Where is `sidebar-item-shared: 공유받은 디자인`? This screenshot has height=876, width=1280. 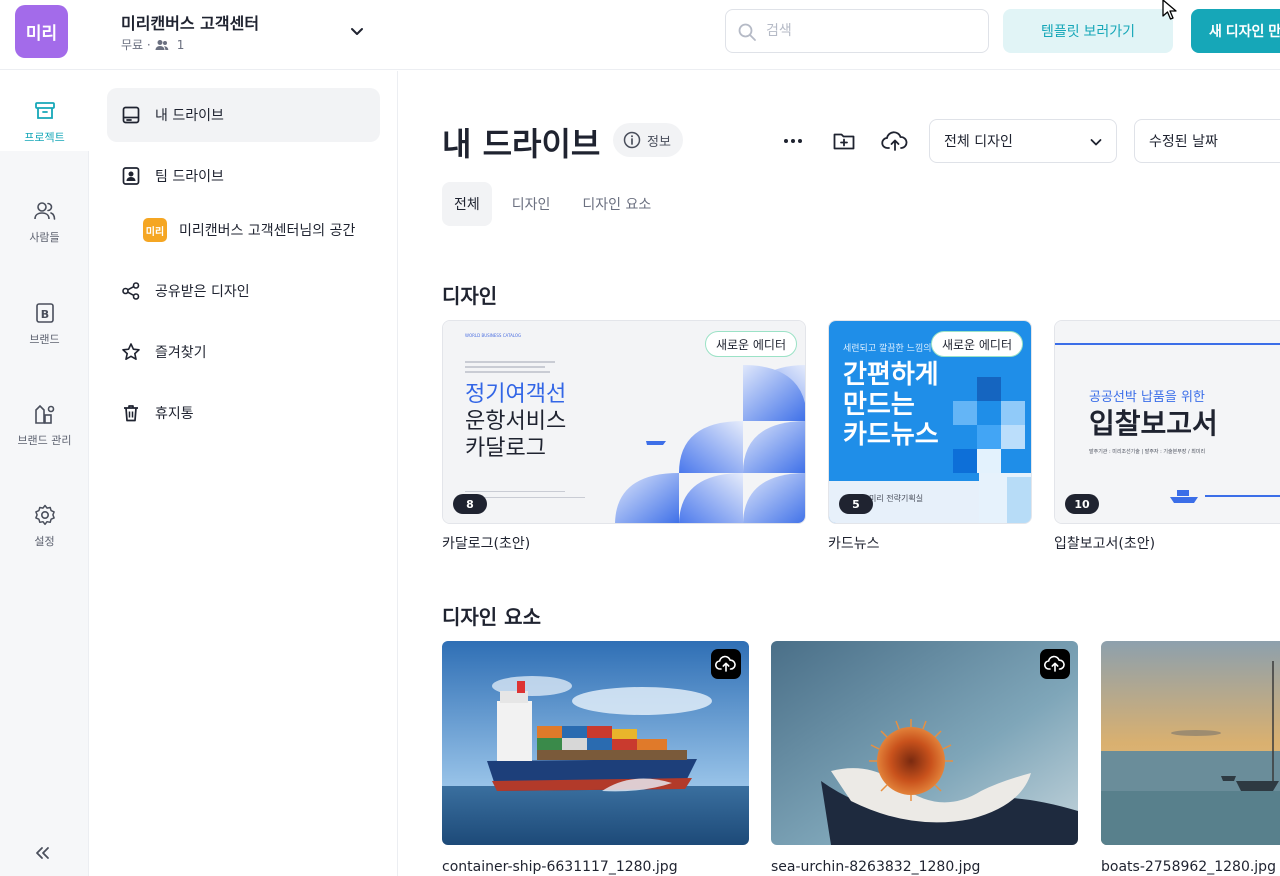
sidebar-item-shared: 공유받은 디자인 is located at coordinates (243, 291).